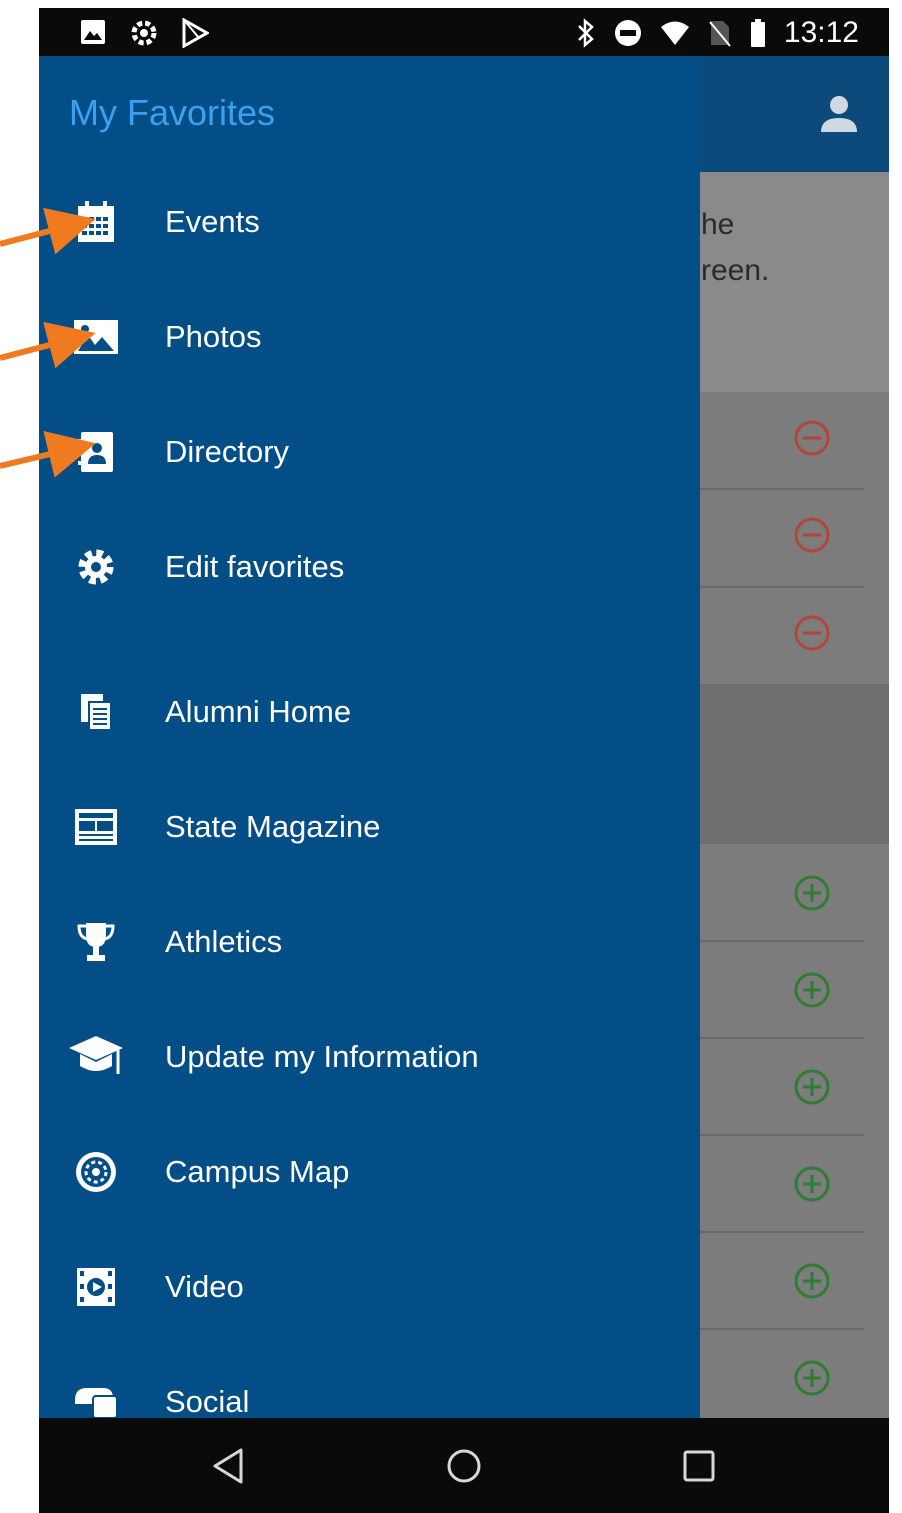 The height and width of the screenshot is (1513, 902). I want to click on drawer-item-label: Directory, so click(227, 451).